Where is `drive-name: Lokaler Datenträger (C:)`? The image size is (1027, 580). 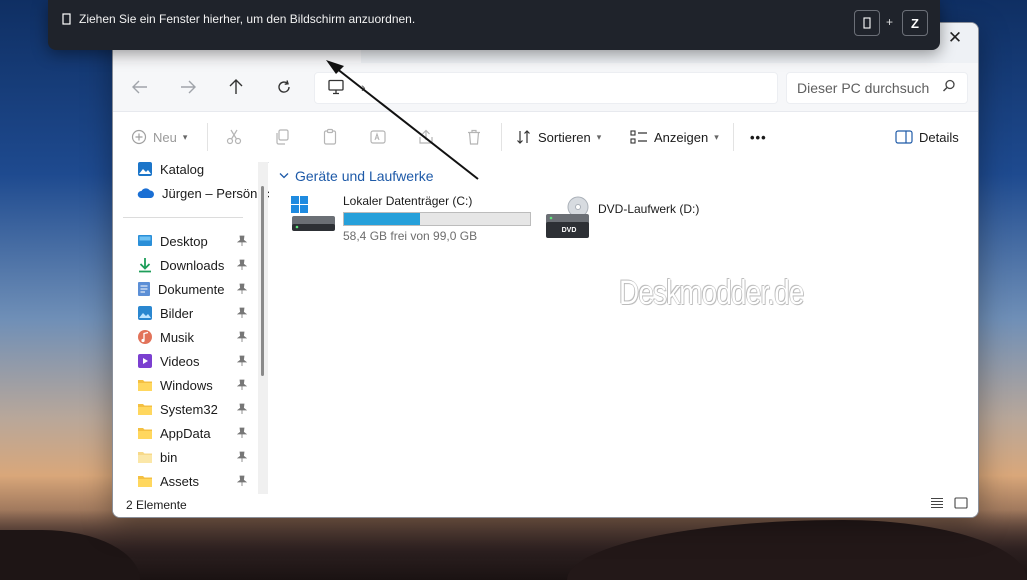 drive-name: Lokaler Datenträger (C:) is located at coordinates (408, 201).